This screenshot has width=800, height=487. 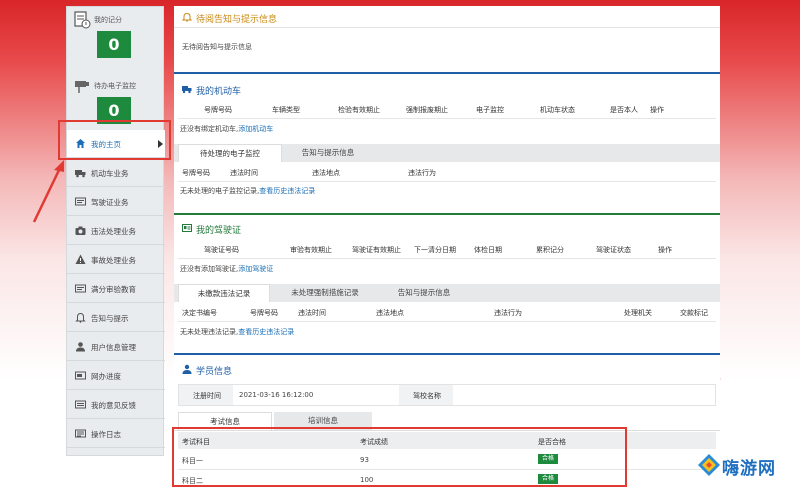 I want to click on site-watermark: 嗨游网, so click(x=746, y=466).